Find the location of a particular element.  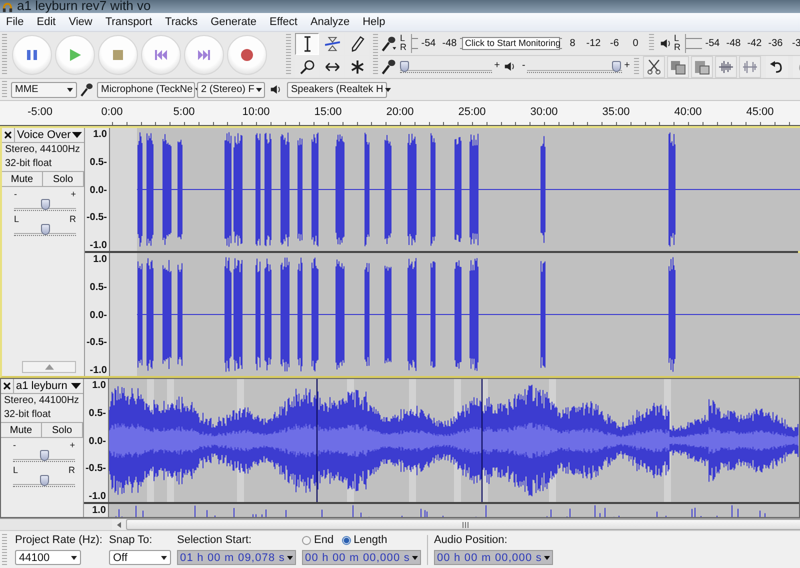

stop-button is located at coordinates (118, 55).